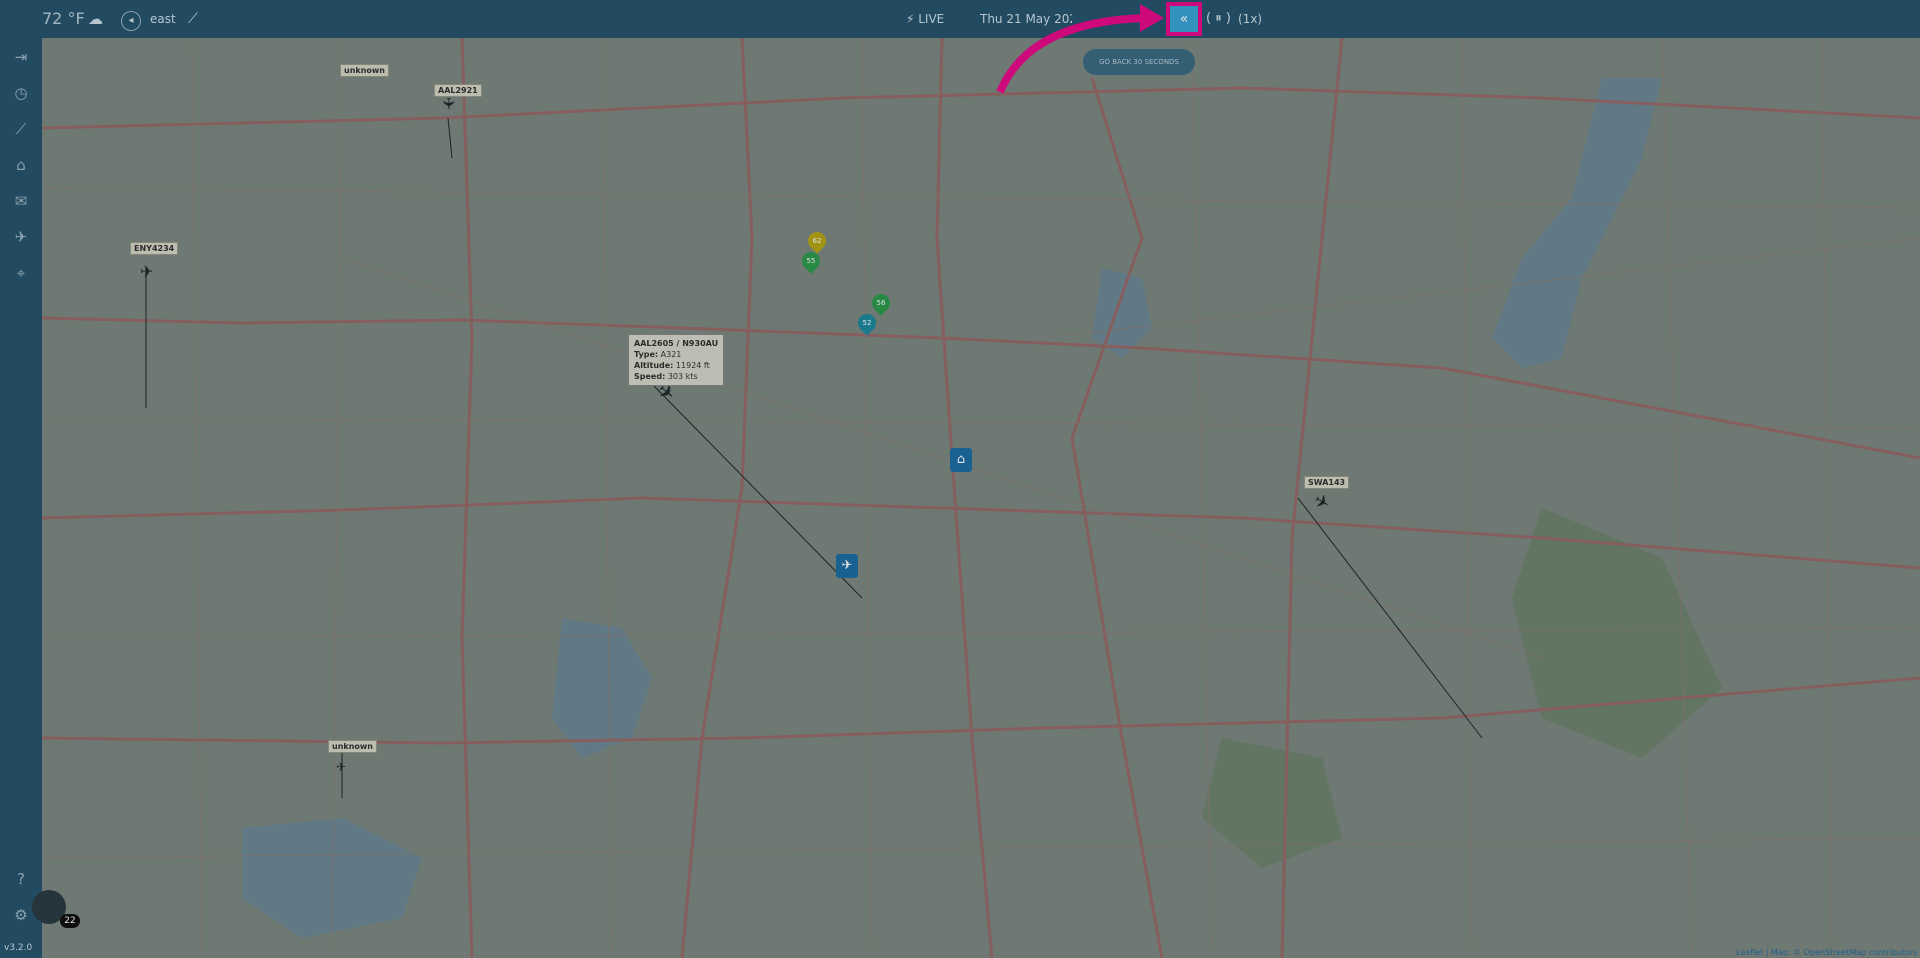  I want to click on speed-label: Speed:, so click(650, 376).